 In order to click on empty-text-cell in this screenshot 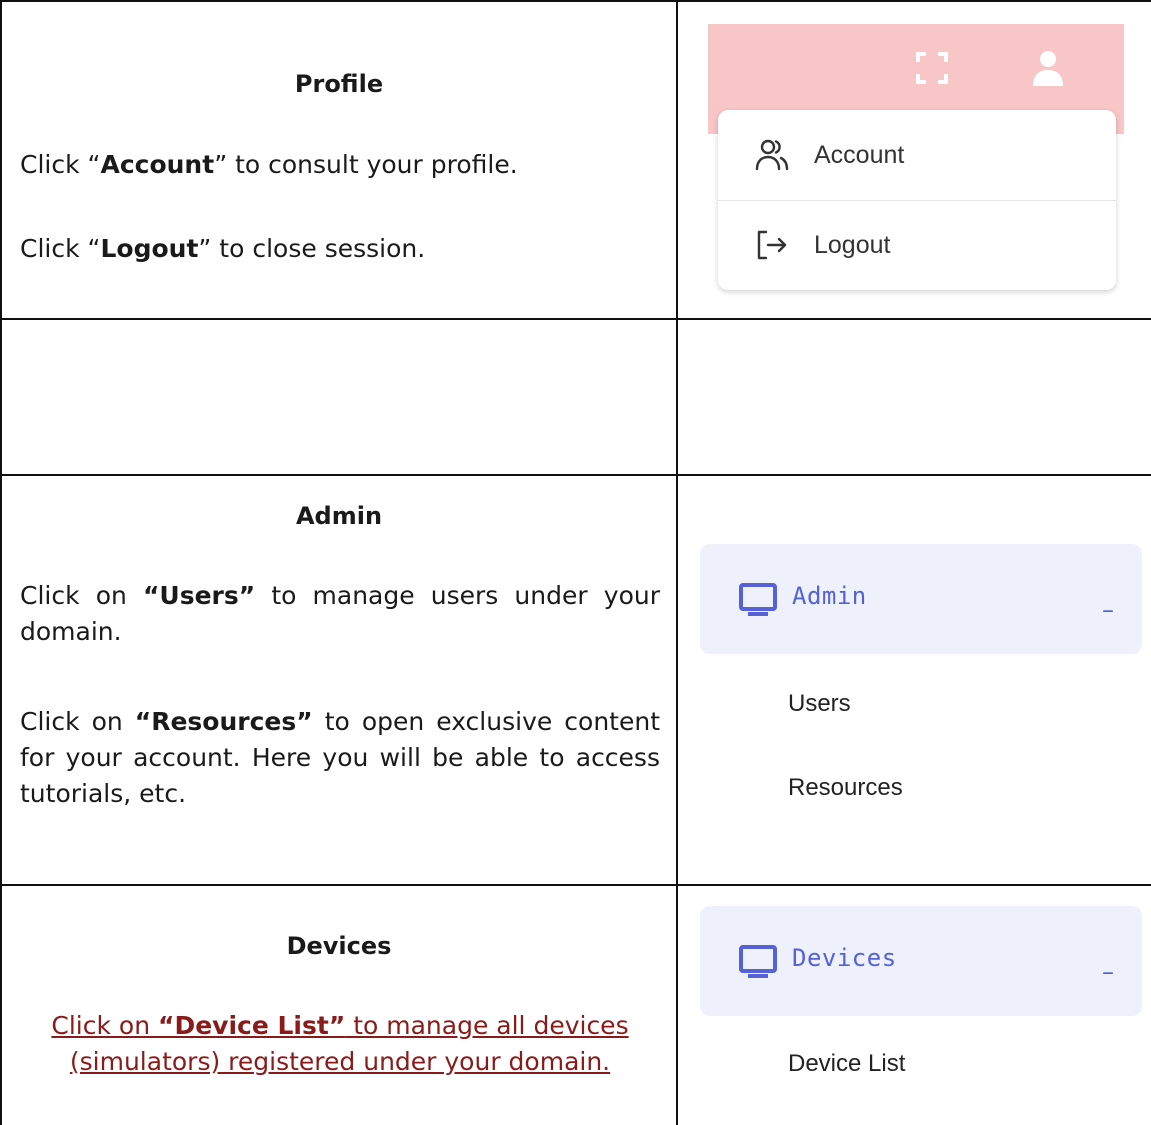, I will do `click(339, 397)`.